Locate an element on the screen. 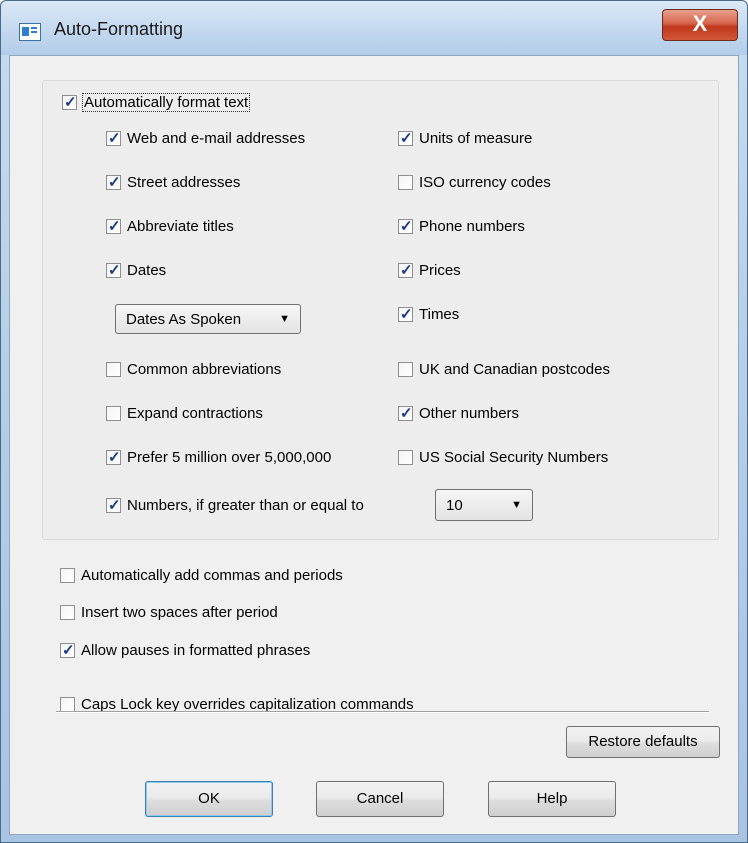 This screenshot has height=843, width=748. automatically-format-text-checkbox: Automatically format text is located at coordinates (156, 102).